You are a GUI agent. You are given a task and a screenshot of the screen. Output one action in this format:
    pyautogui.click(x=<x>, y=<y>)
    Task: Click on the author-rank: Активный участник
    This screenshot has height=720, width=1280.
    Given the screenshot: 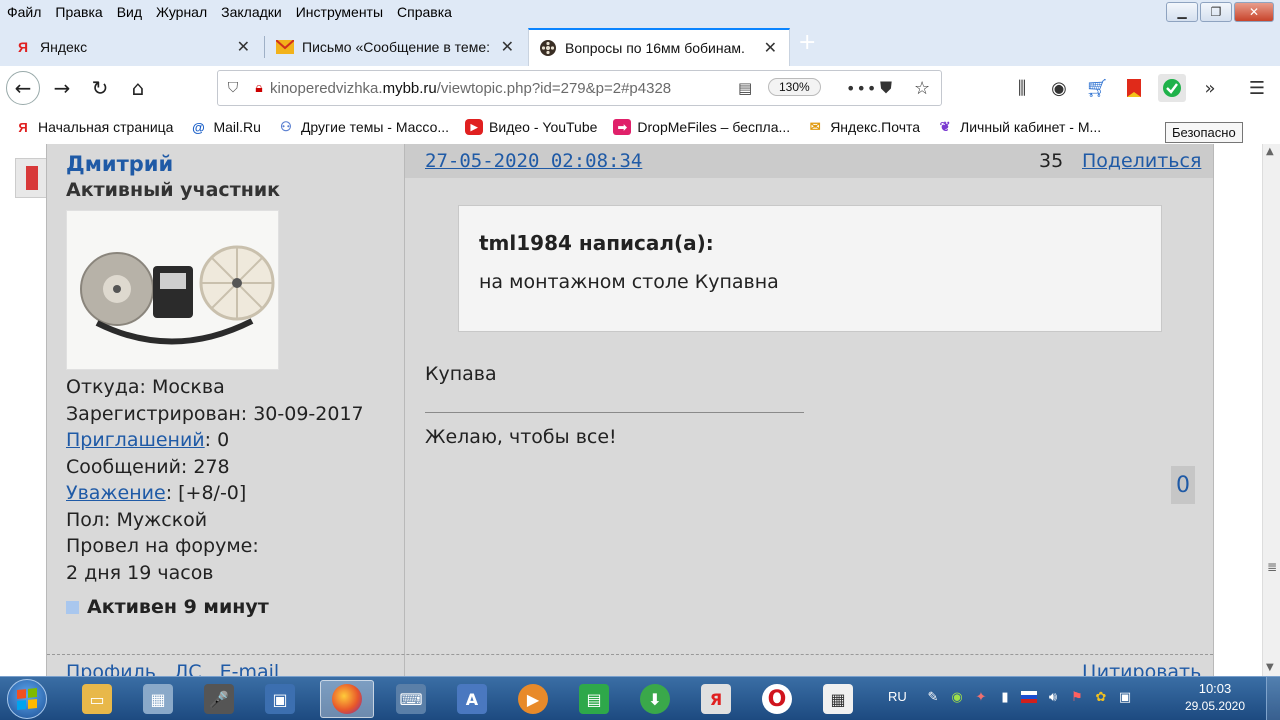 What is the action you would take?
    pyautogui.click(x=173, y=190)
    